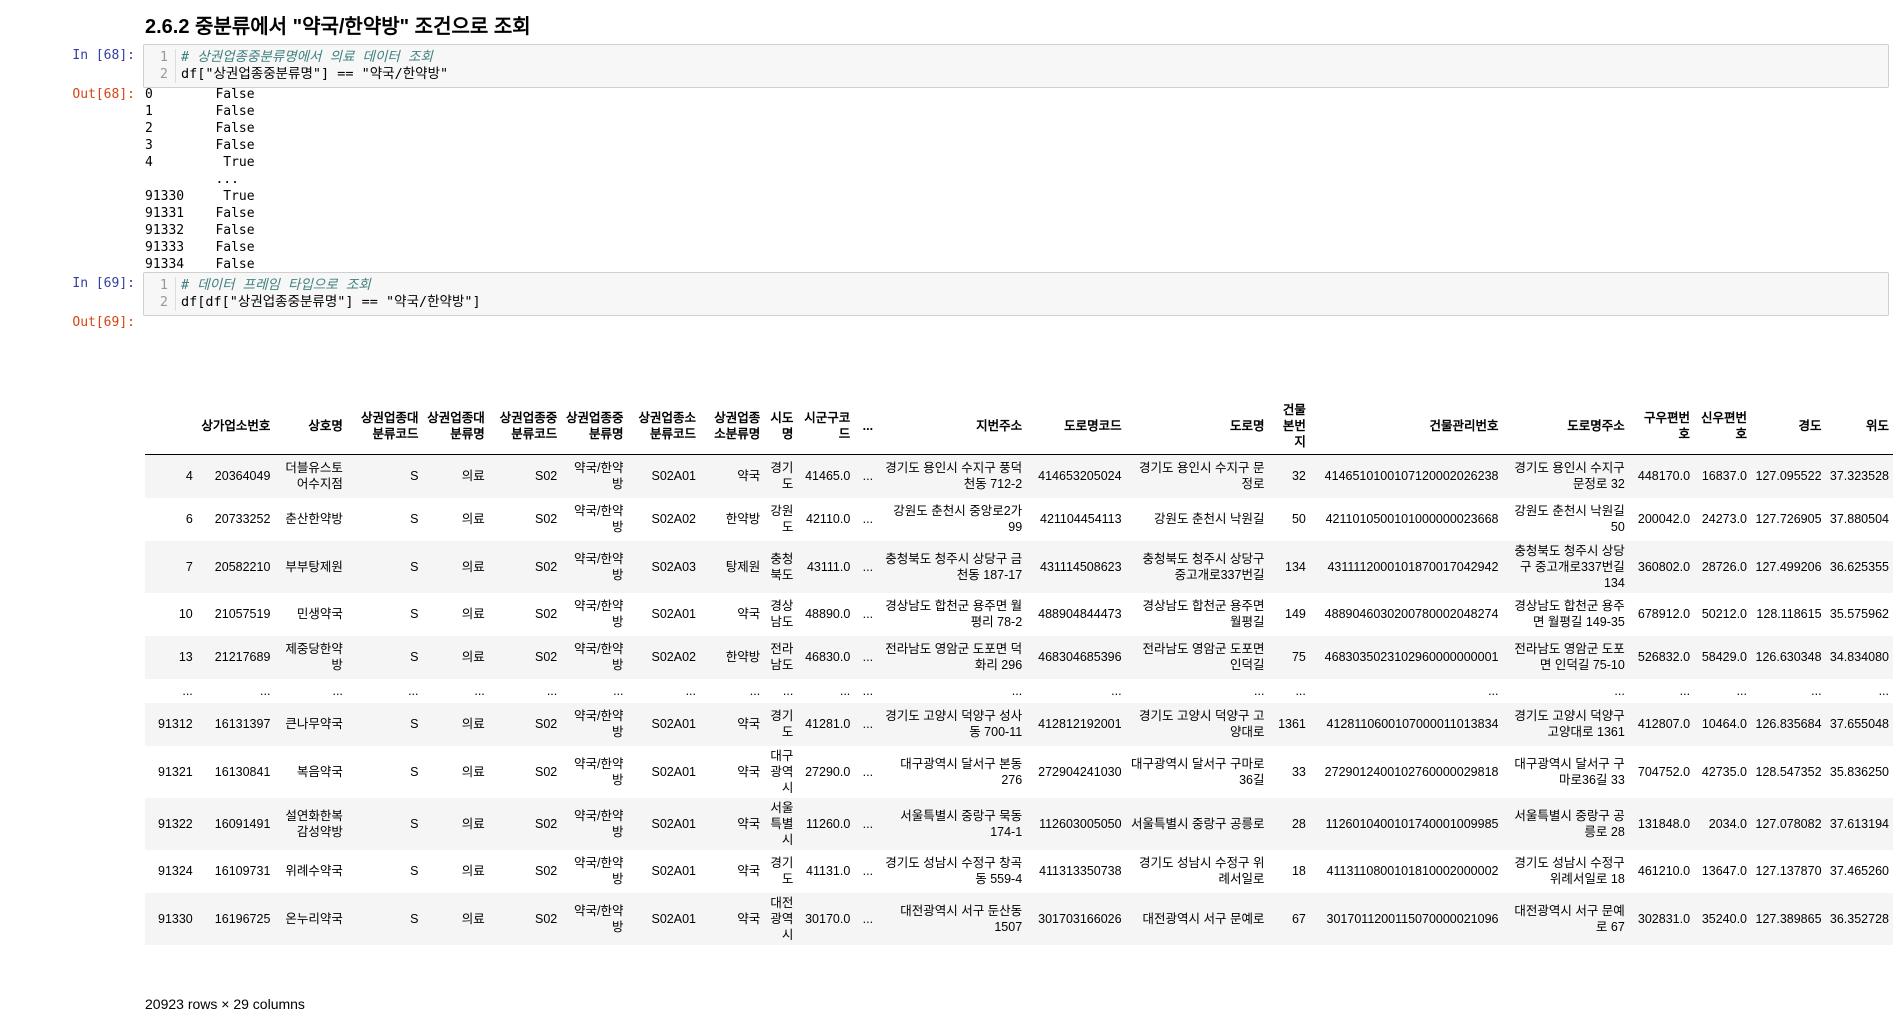 This screenshot has height=1016, width=1899. What do you see at coordinates (1788, 771) in the screenshot?
I see `table-cell: 128.547352` at bounding box center [1788, 771].